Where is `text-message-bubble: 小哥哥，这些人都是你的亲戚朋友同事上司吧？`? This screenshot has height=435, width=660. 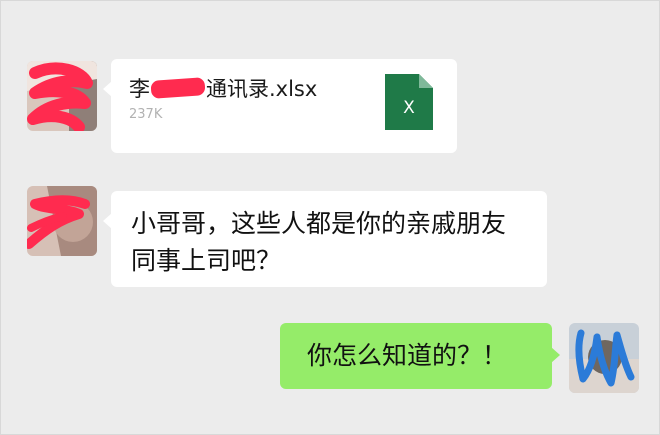
text-message-bubble: 小哥哥，这些人都是你的亲戚朋友同事上司吧？ is located at coordinates (325, 239).